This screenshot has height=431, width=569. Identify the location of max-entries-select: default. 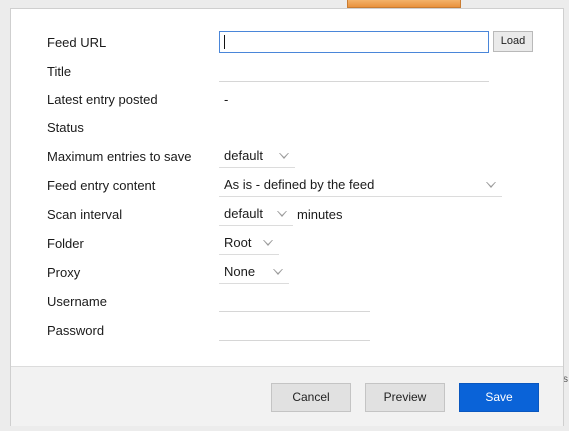
(257, 157).